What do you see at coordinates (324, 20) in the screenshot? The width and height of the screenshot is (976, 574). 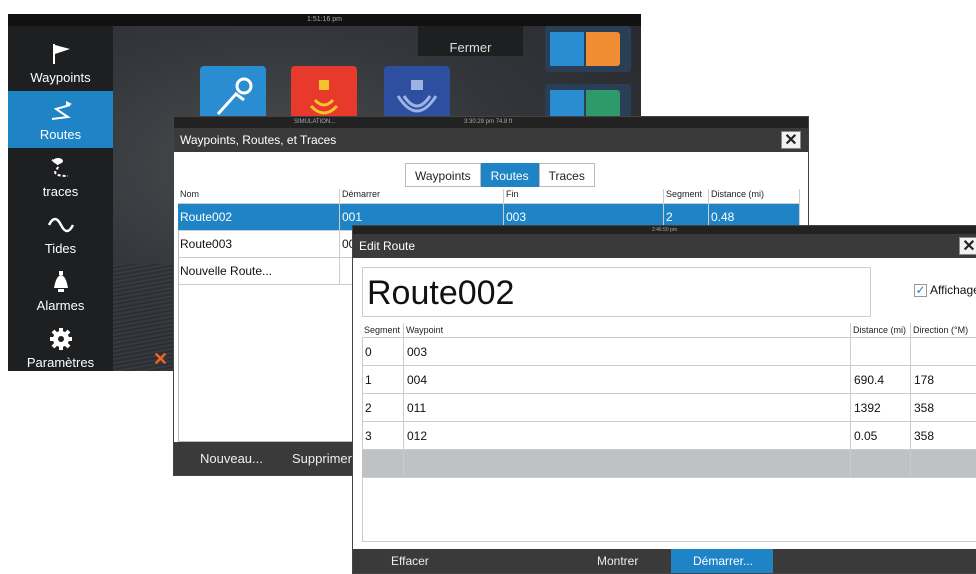 I see `clock: 1:51:16 pm` at bounding box center [324, 20].